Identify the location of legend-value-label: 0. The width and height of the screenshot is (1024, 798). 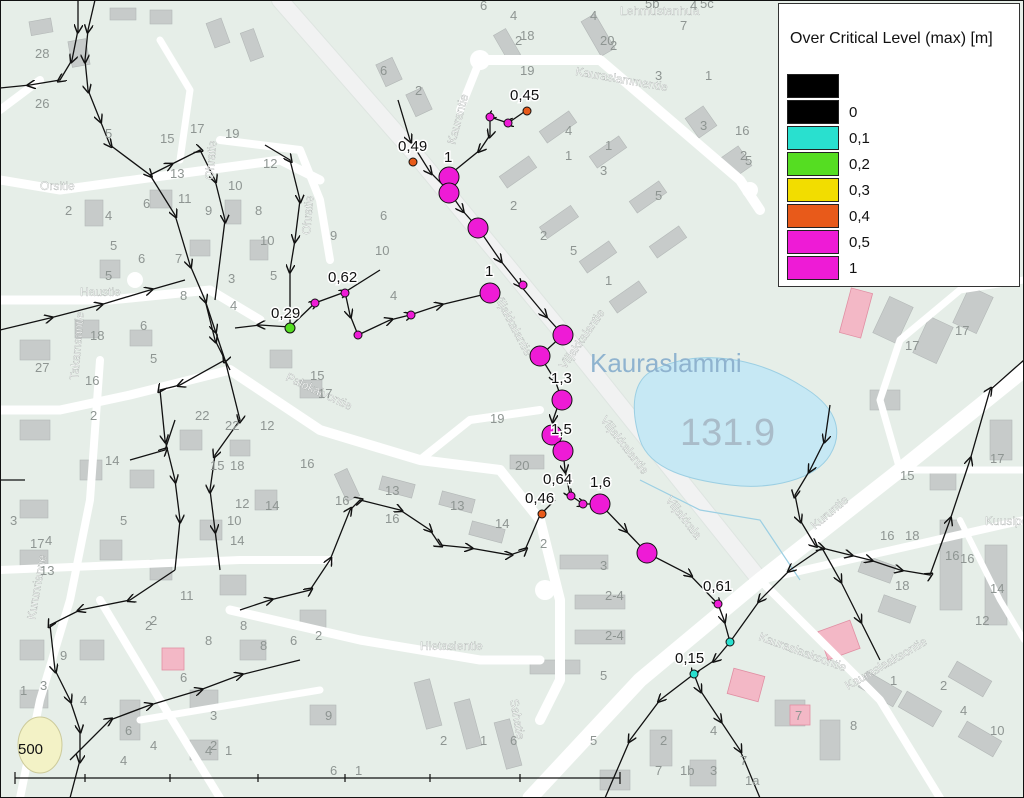
(853, 112).